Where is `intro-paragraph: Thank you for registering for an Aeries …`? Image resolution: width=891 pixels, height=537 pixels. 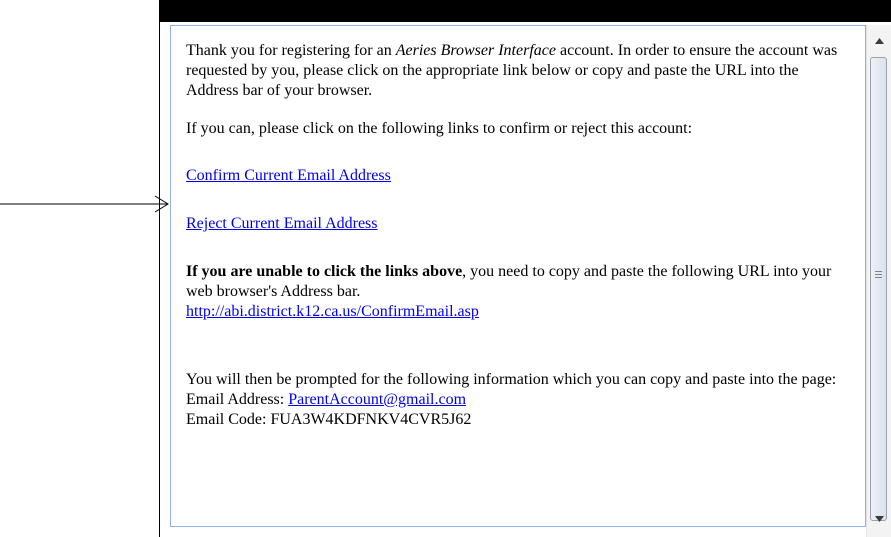 intro-paragraph: Thank you for registering for an Aeries … is located at coordinates (516, 71).